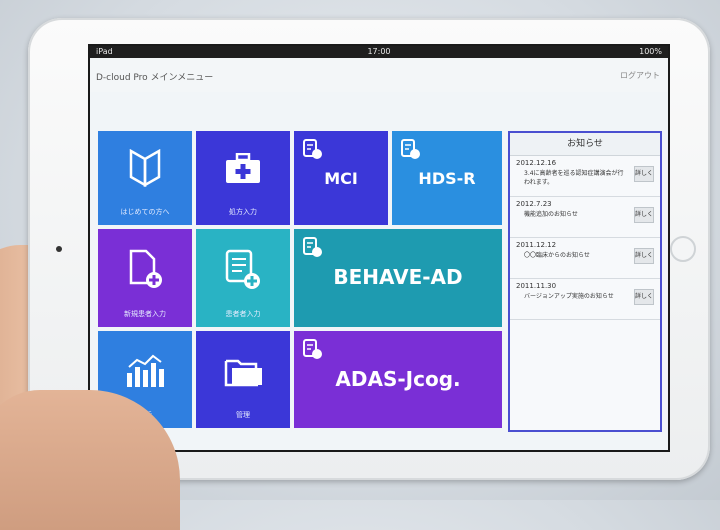 The height and width of the screenshot is (530, 720). What do you see at coordinates (379, 75) in the screenshot?
I see `nav-bar: D-cloud Pro メインメニュー ログアウト` at bounding box center [379, 75].